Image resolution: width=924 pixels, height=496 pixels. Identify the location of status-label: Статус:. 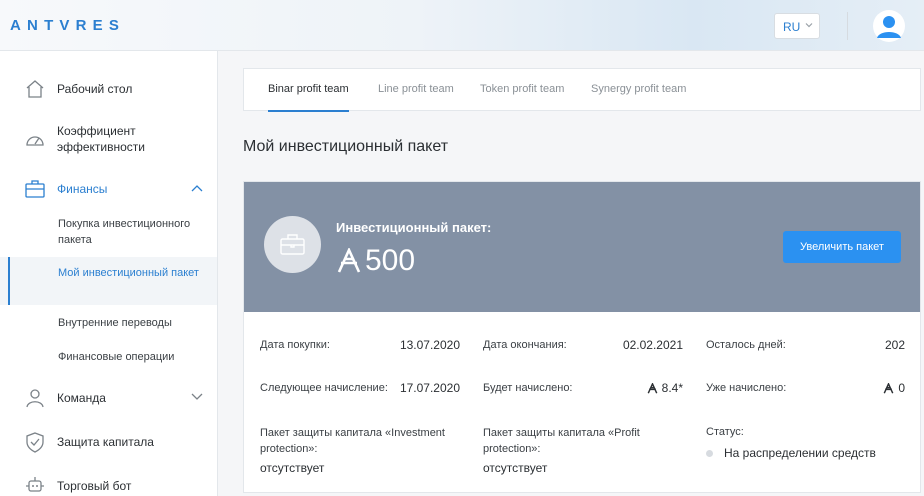
(725, 432).